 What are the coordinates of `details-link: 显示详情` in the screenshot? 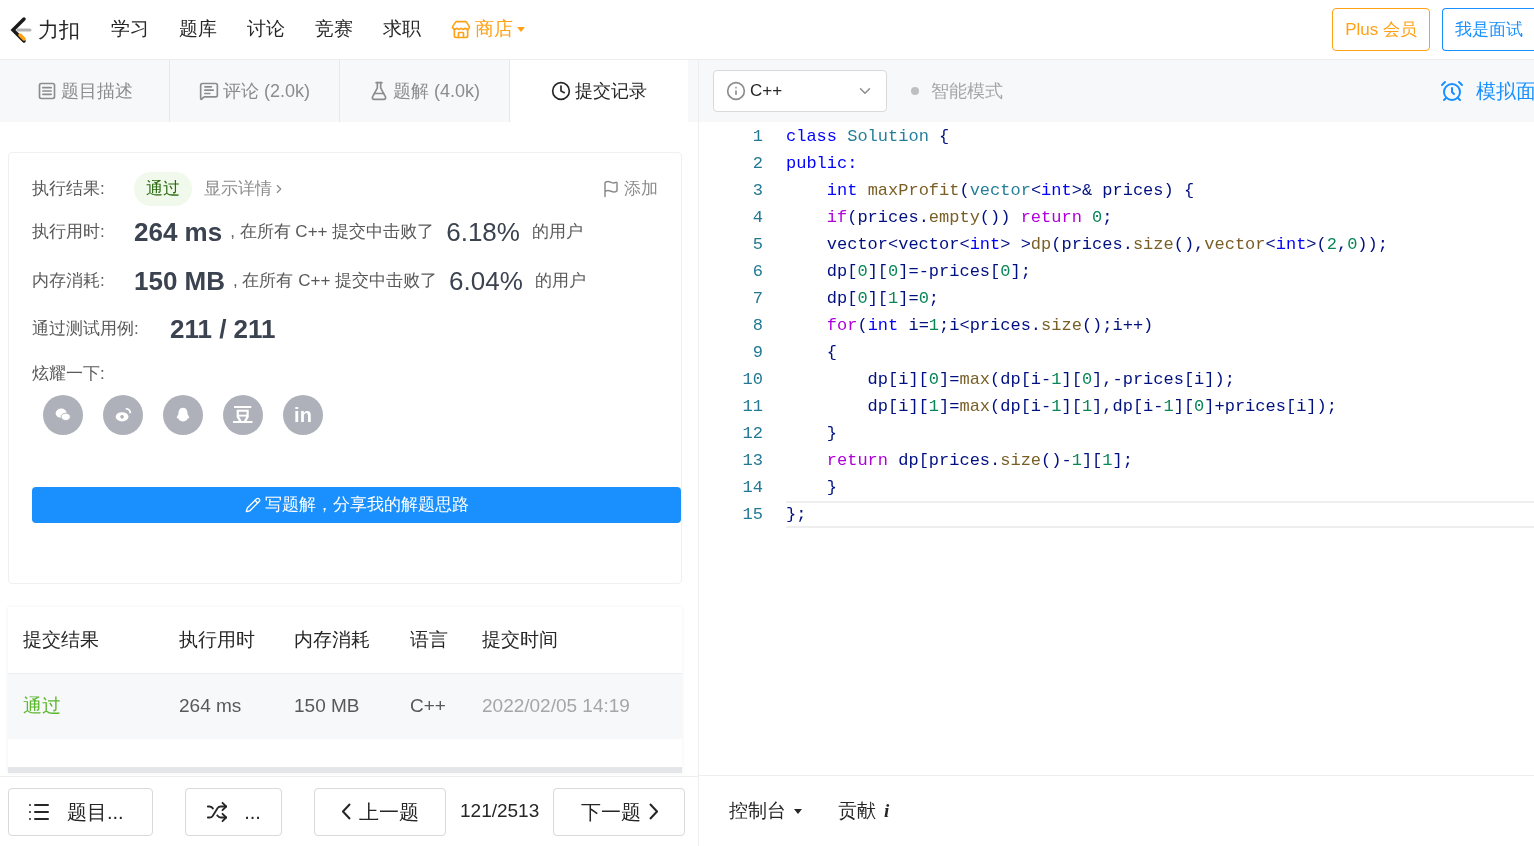 It's located at (245, 189).